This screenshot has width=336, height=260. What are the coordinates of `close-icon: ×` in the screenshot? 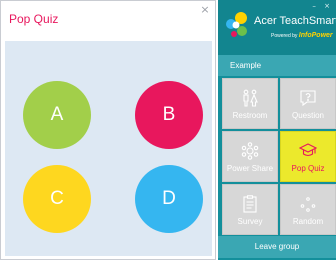 It's located at (205, 10).